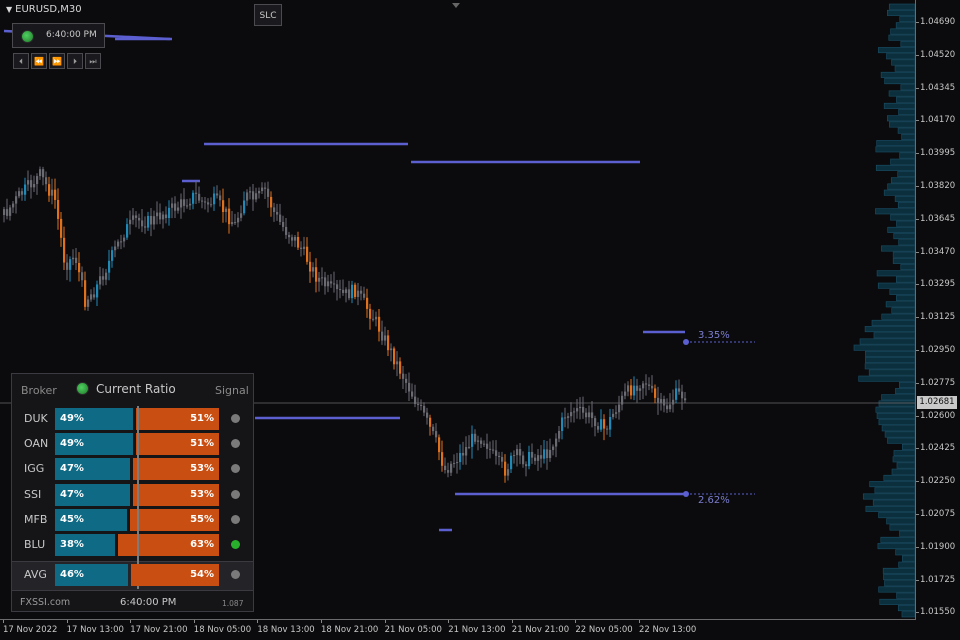 This screenshot has width=960, height=640. What do you see at coordinates (36, 444) in the screenshot?
I see `broker-name: OAN` at bounding box center [36, 444].